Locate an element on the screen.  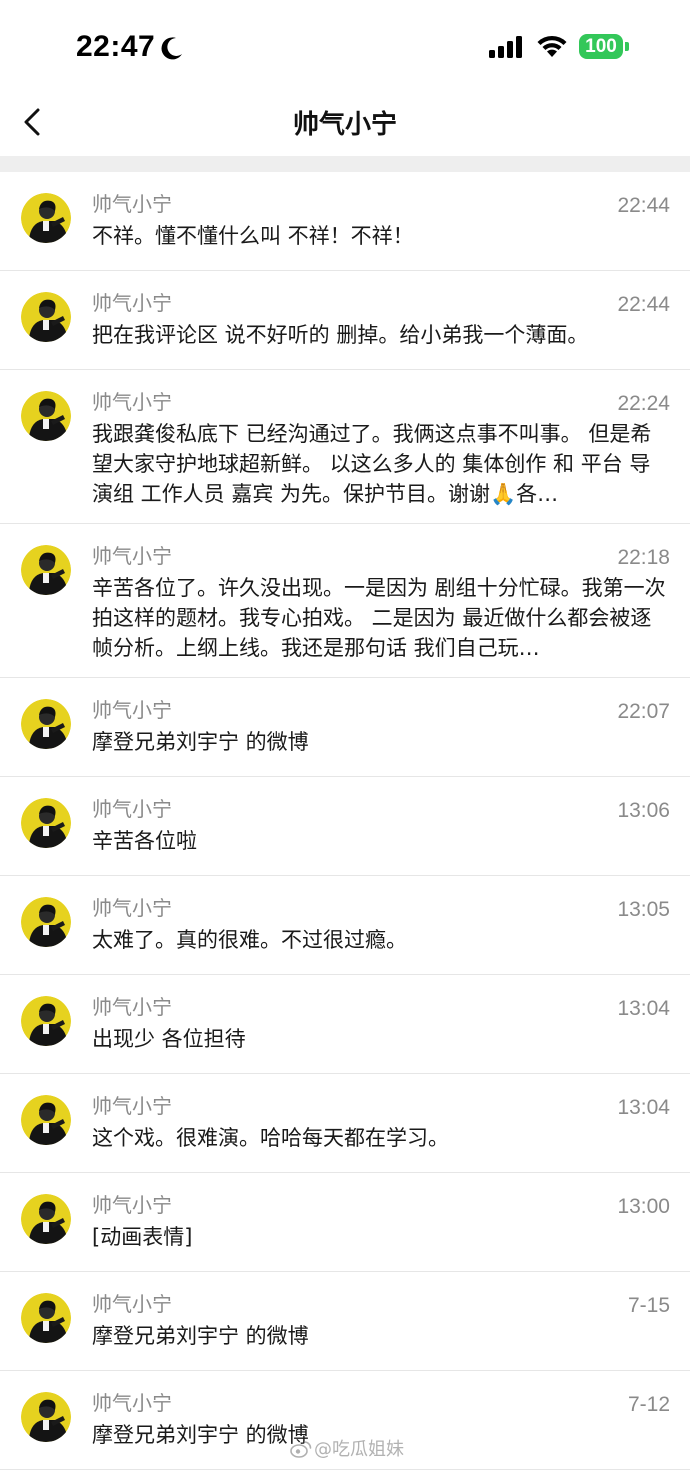
list-item: 帅气小宁 13:06 辛苦各位啦 is located at coordinates (345, 826).